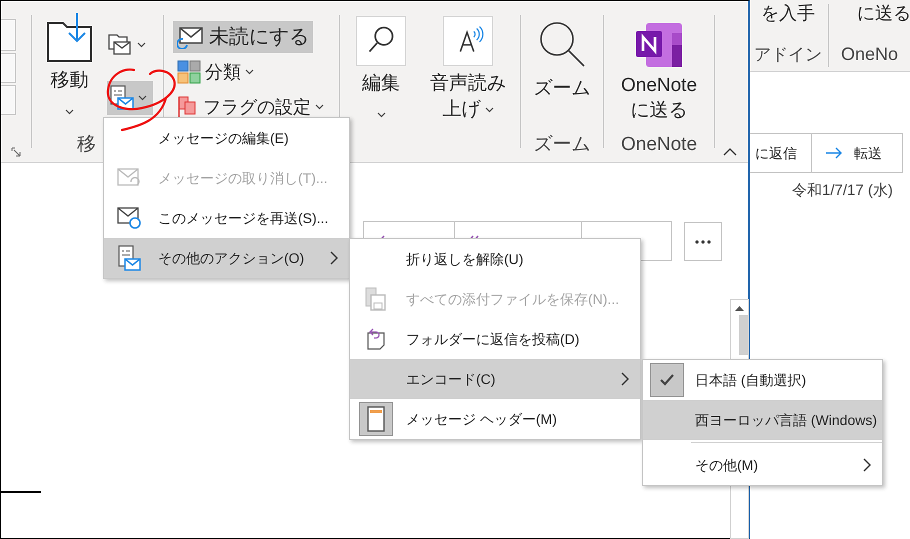 This screenshot has width=910, height=539. What do you see at coordinates (762, 420) in the screenshot?
I see `menu-item: 西ヨーロッパ言語 (Windows)` at bounding box center [762, 420].